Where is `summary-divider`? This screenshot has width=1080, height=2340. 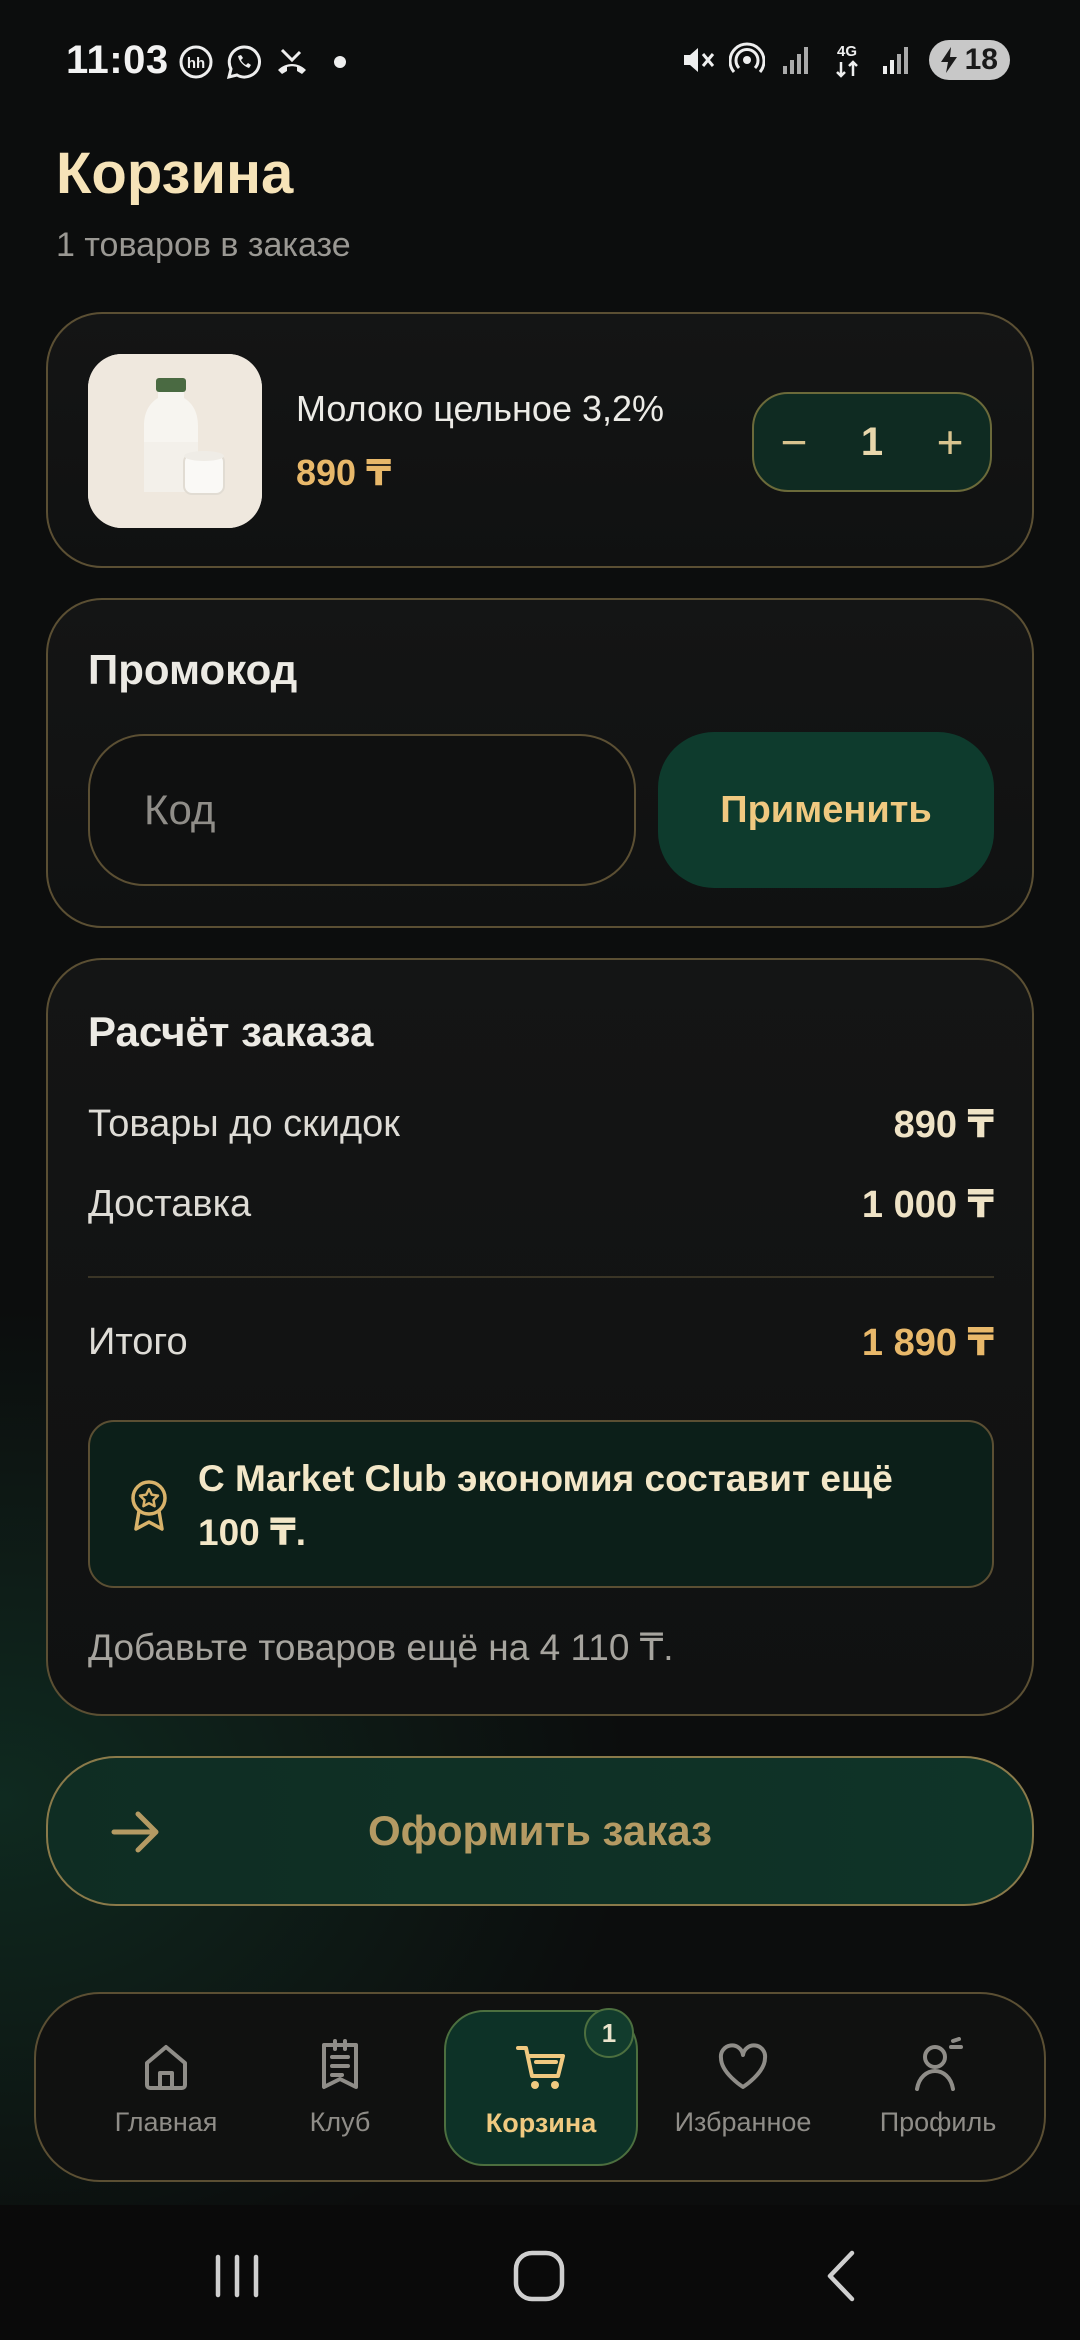 summary-divider is located at coordinates (541, 1277).